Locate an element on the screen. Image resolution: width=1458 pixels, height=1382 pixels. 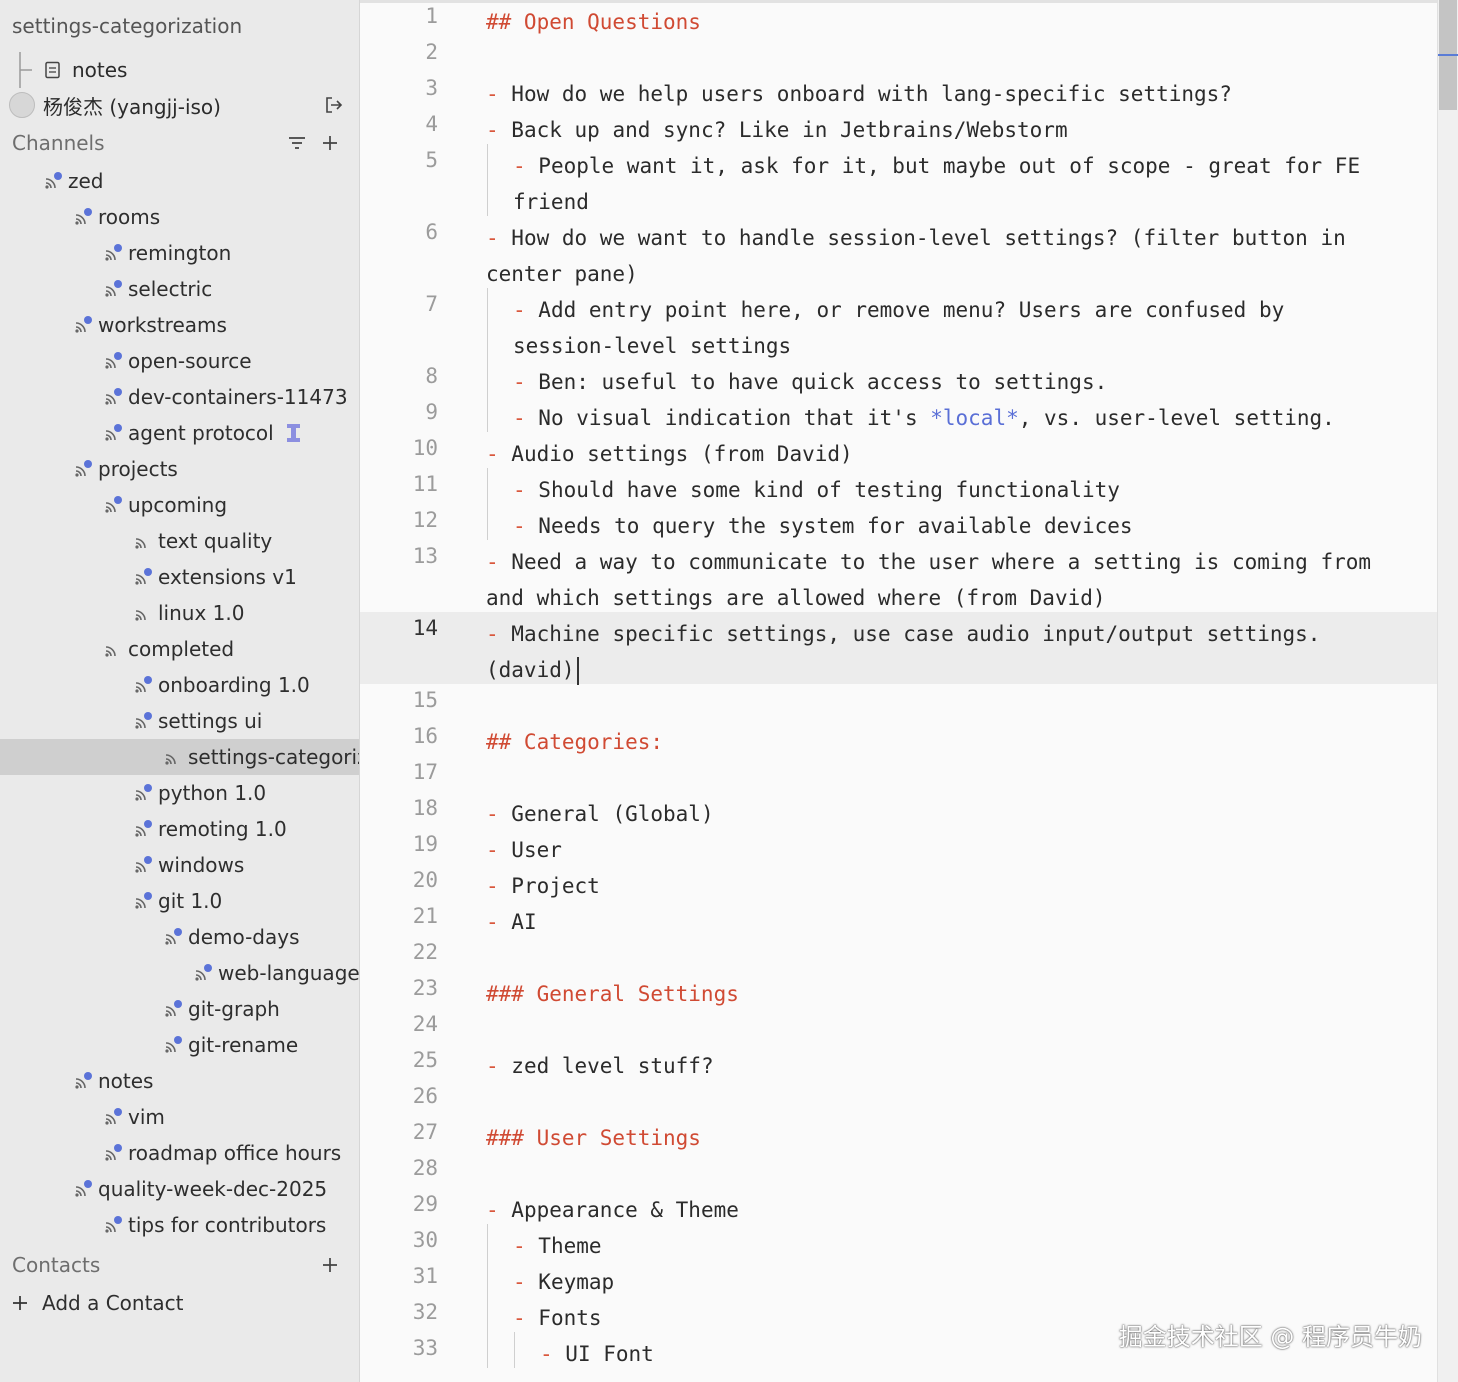
channel-row: onboarding 1.0 is located at coordinates (179, 685).